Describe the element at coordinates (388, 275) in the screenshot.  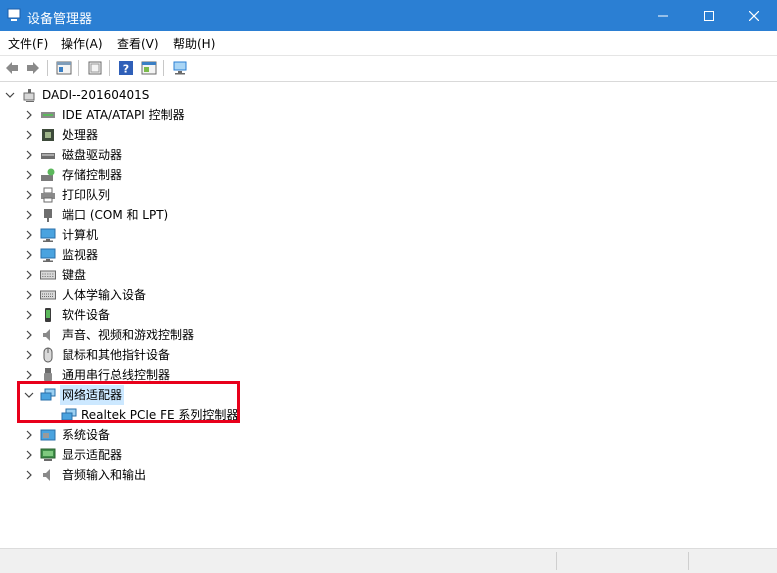
I see `tree-item-keyboard: 键盘` at that location.